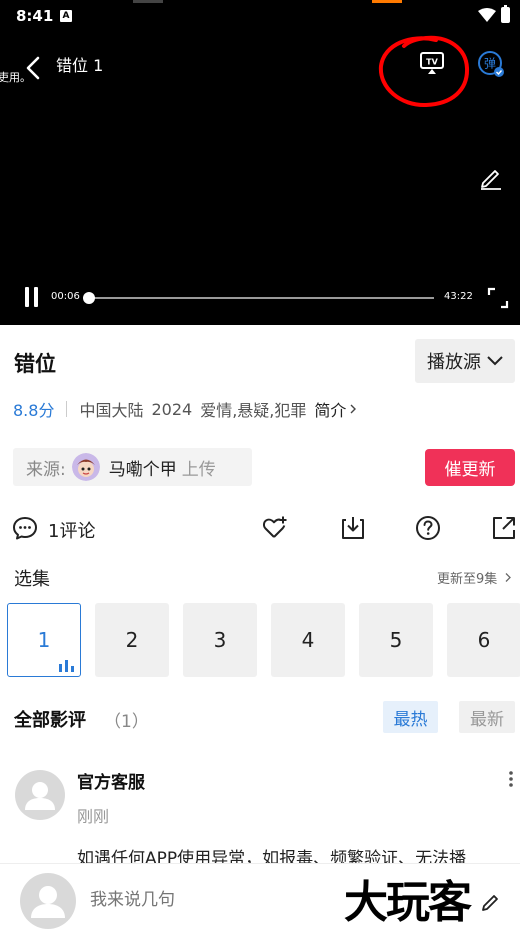  I want to click on episode-item: 2, so click(132, 640).